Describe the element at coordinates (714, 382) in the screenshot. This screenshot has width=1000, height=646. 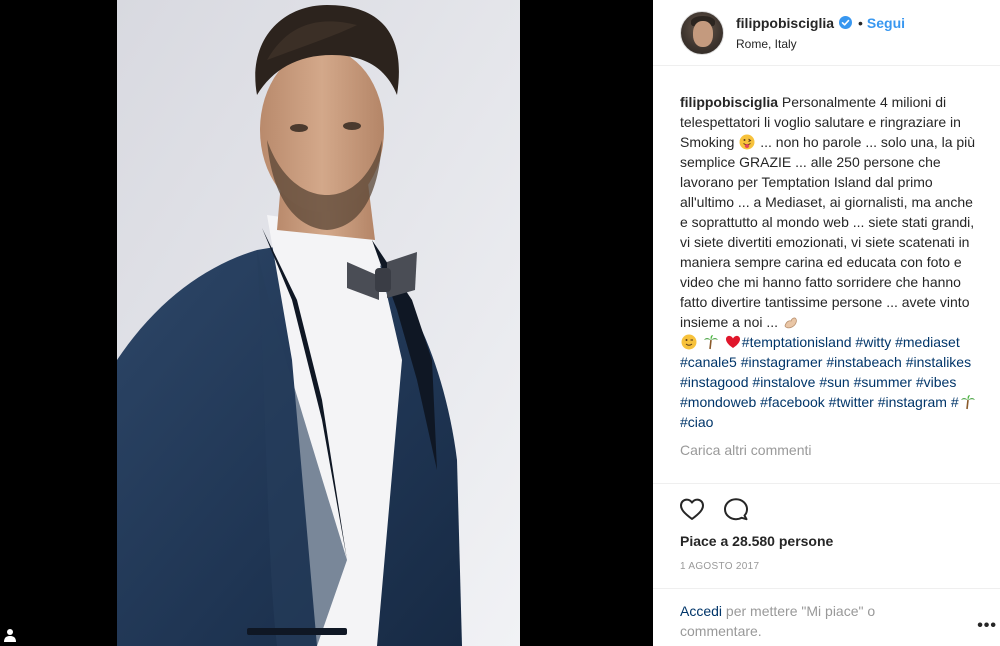
I see `hashtag-link: #instagood` at that location.